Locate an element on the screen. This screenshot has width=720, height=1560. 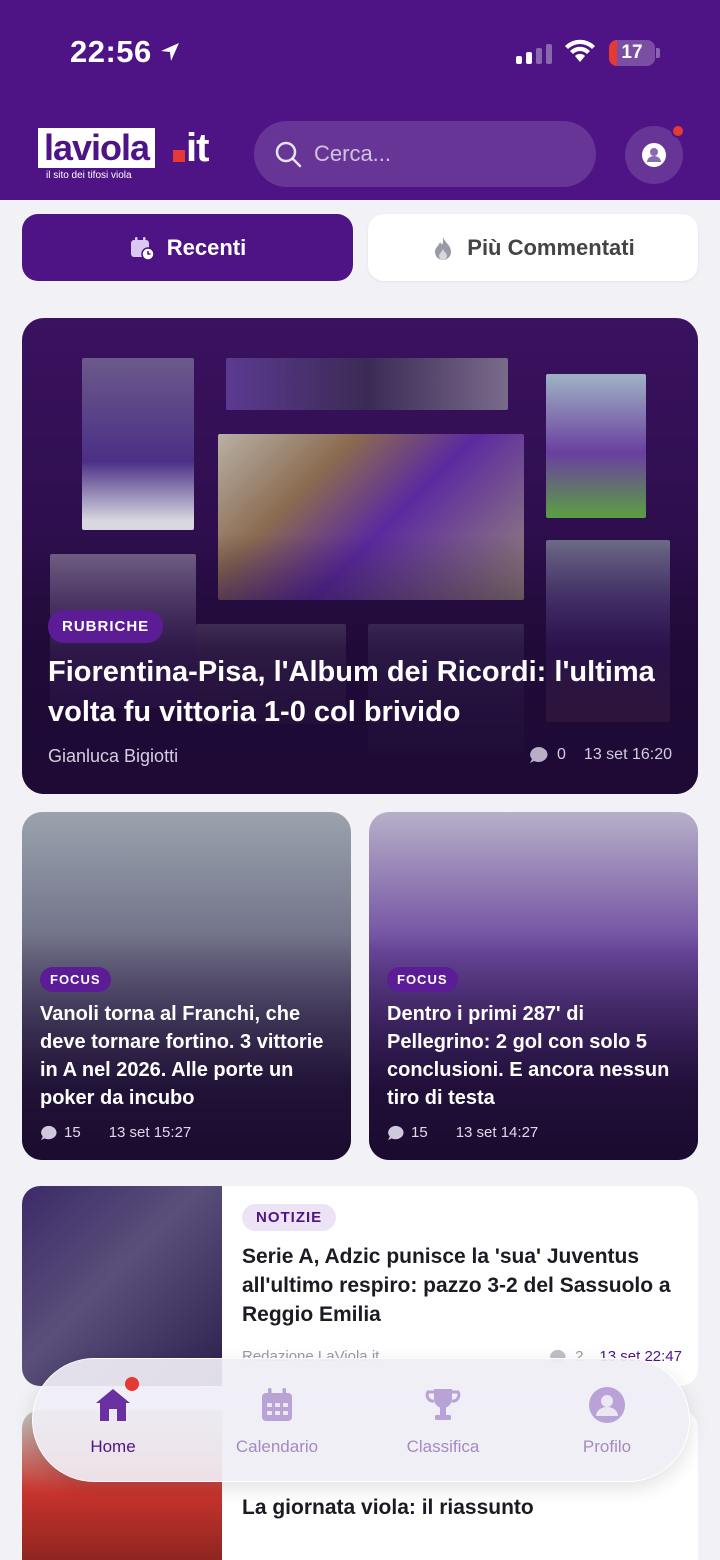
tab-label: Home is located at coordinates (113, 1446).